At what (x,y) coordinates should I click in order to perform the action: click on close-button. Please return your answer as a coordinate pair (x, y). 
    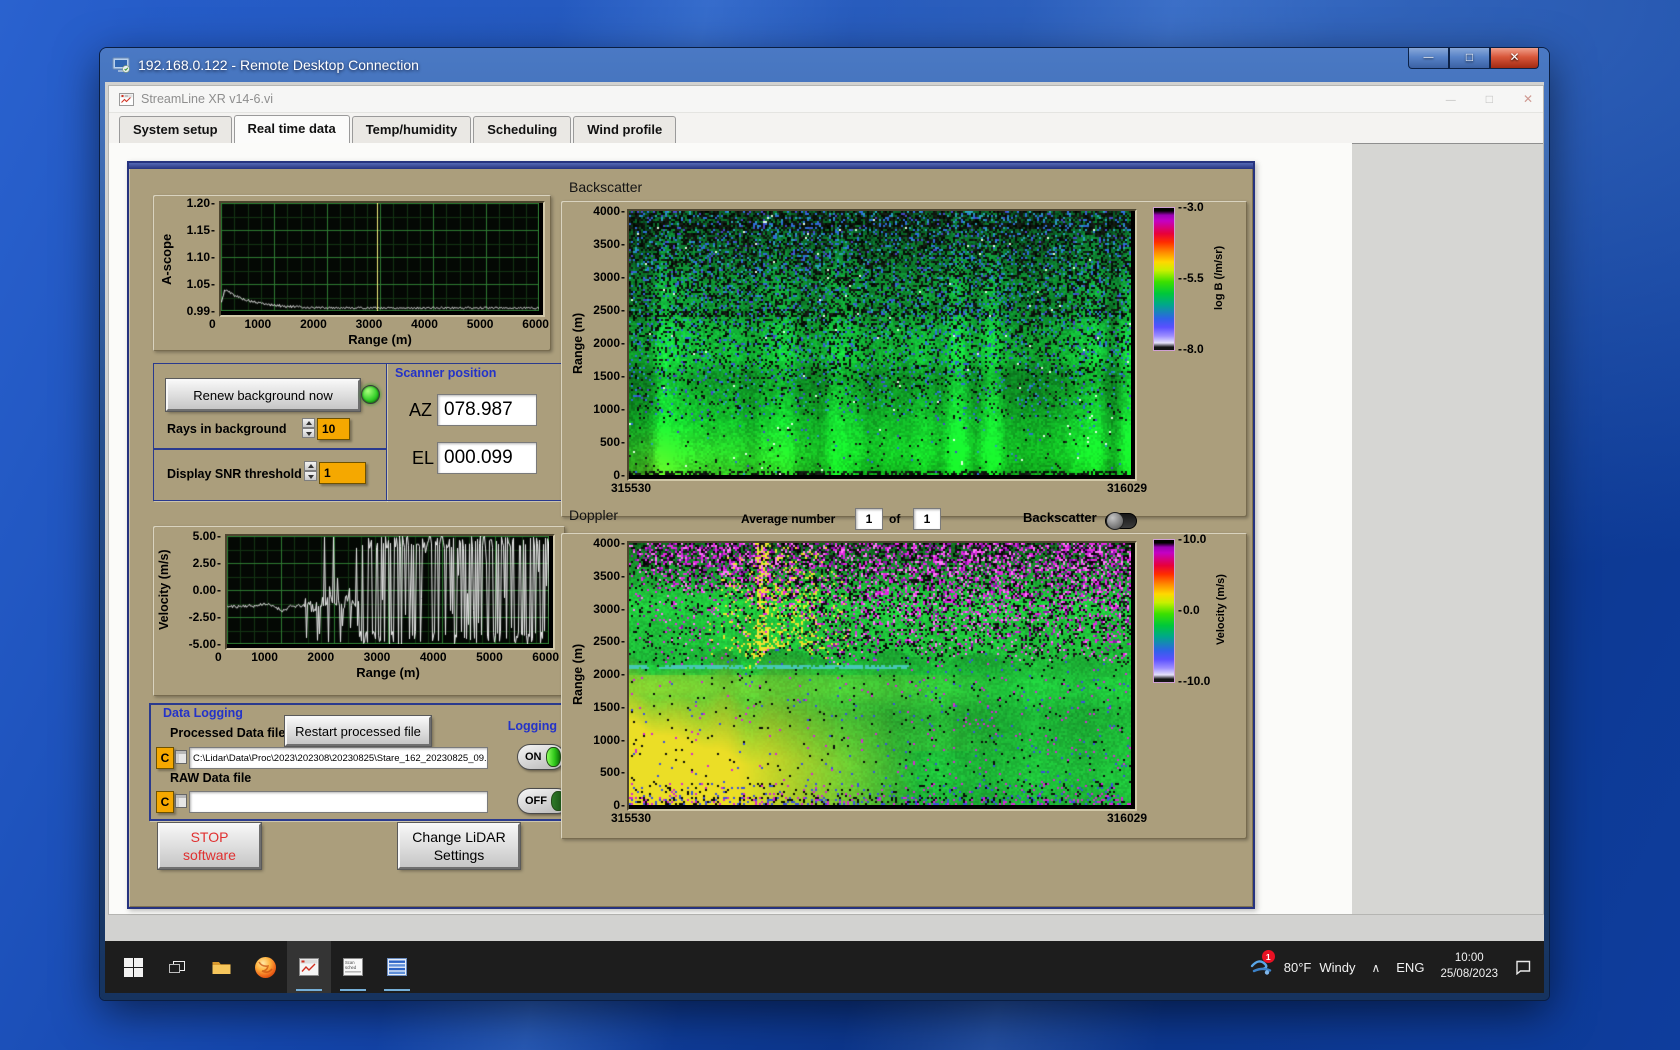
    Looking at the image, I should click on (1514, 58).